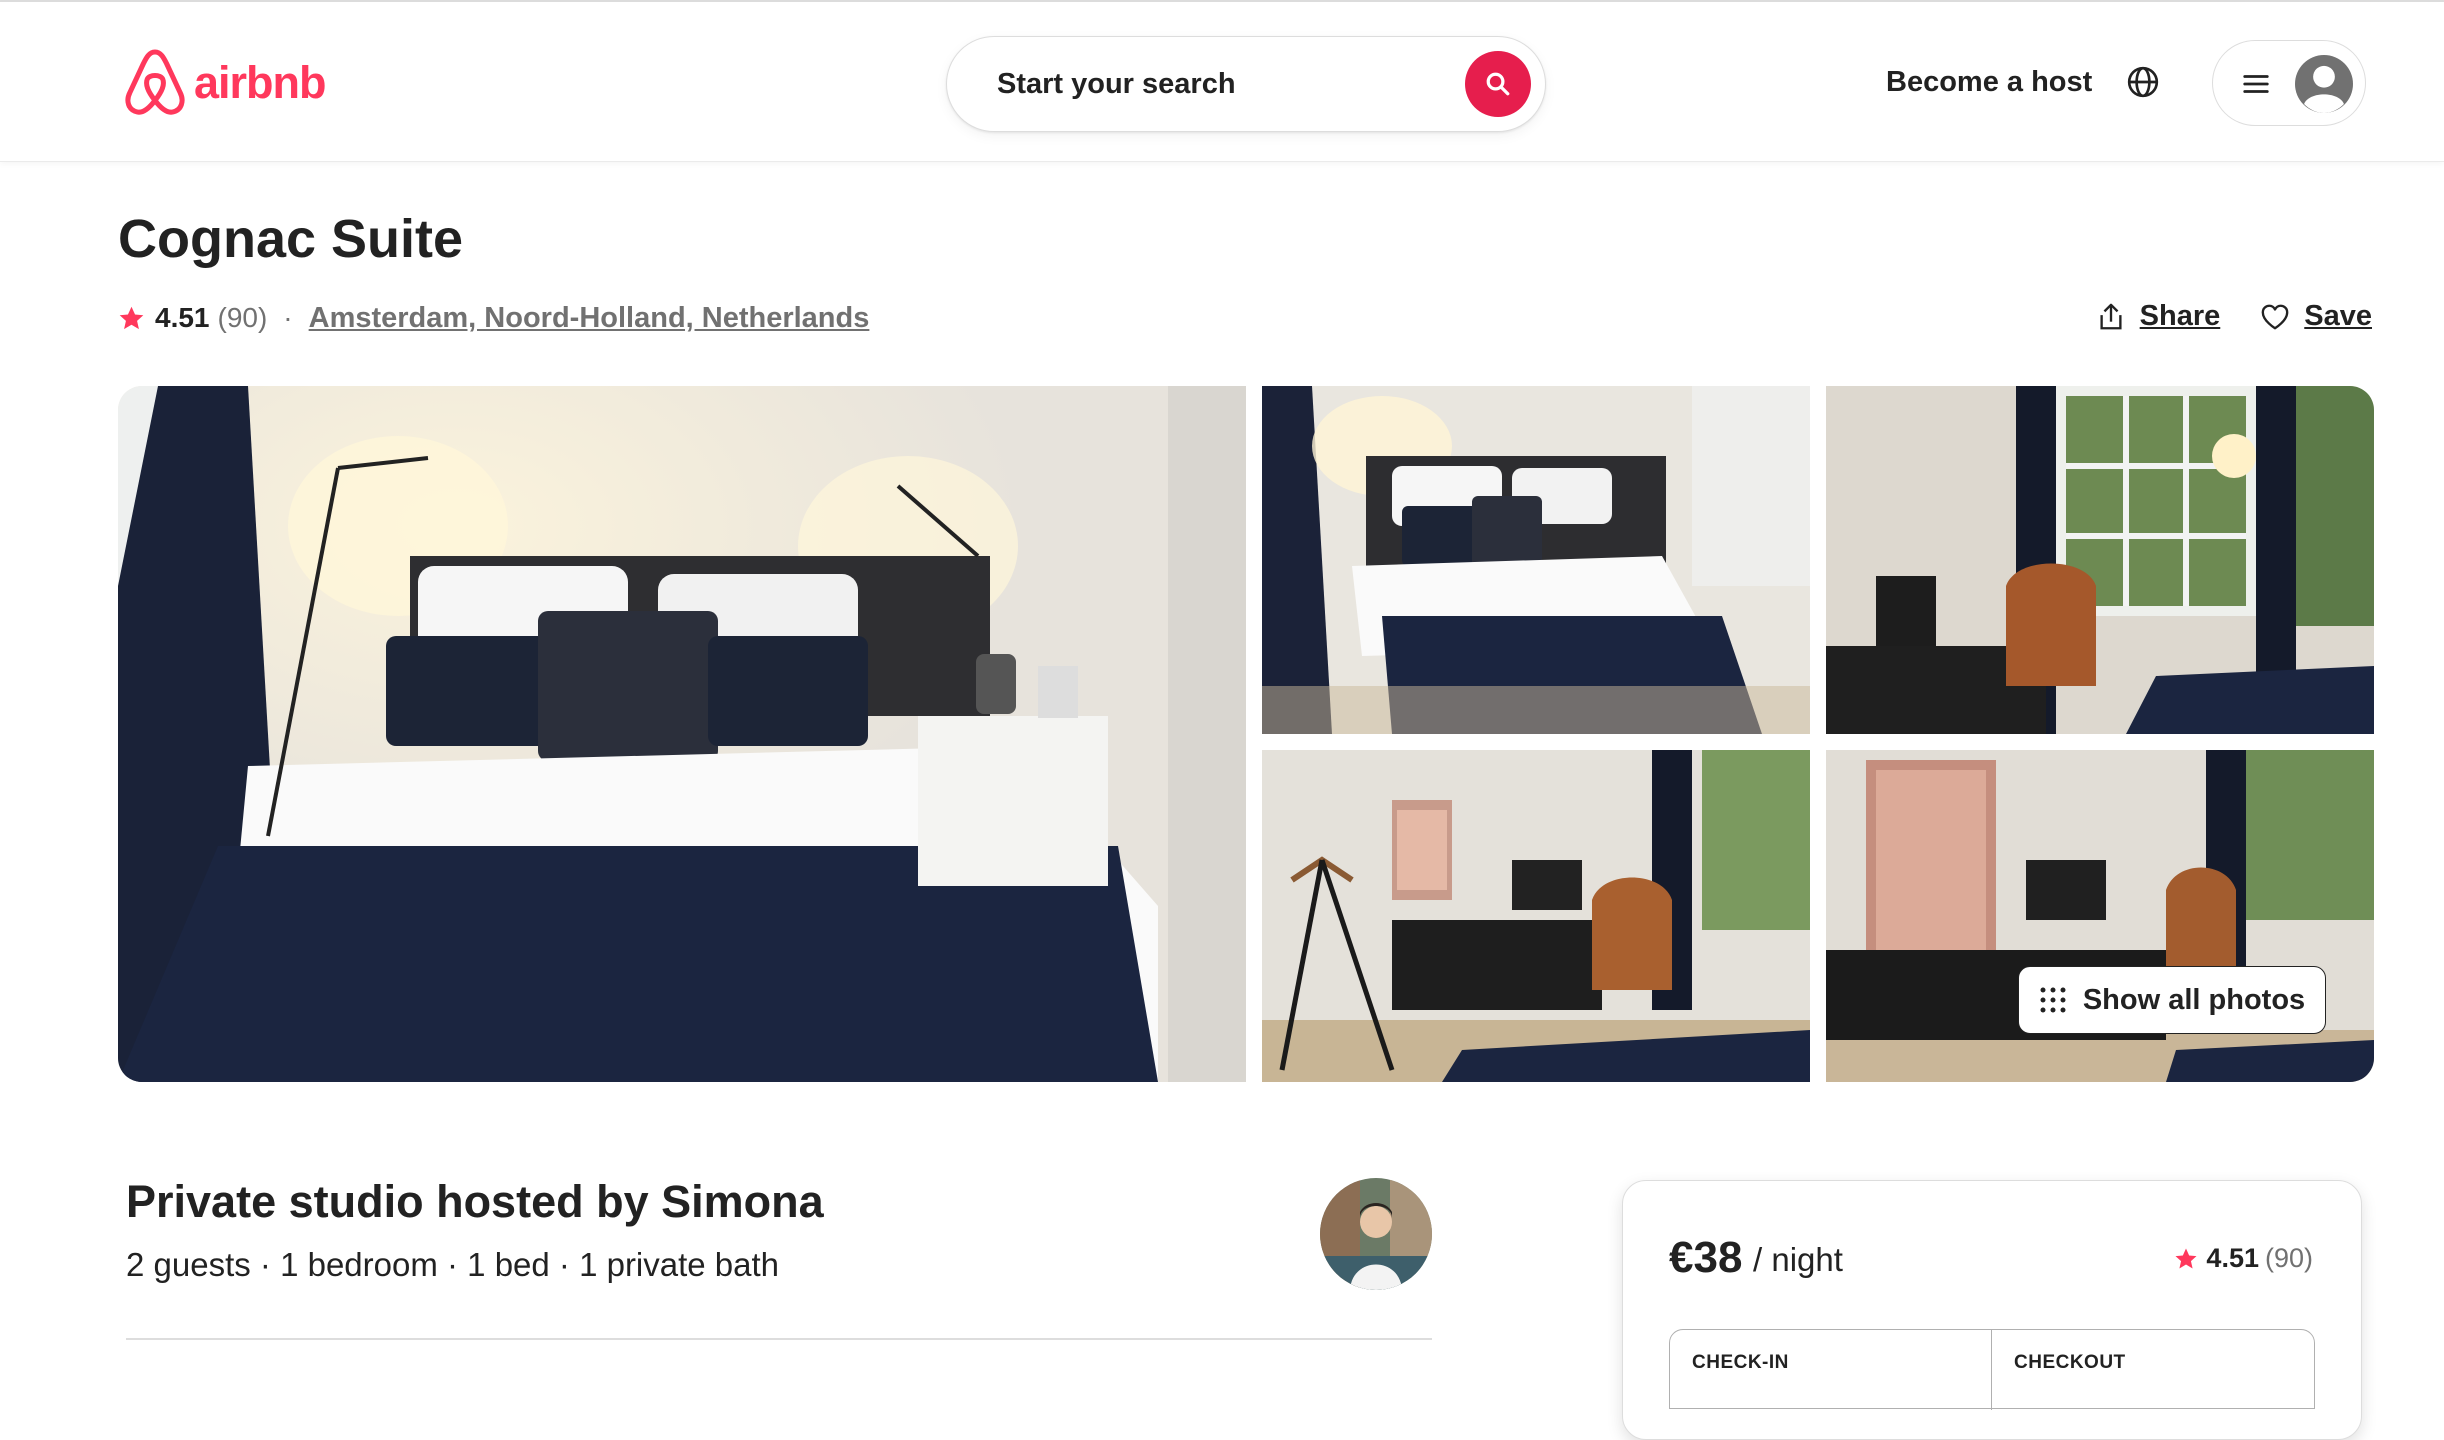  What do you see at coordinates (2324, 84) in the screenshot?
I see `user-avatar-icon` at bounding box center [2324, 84].